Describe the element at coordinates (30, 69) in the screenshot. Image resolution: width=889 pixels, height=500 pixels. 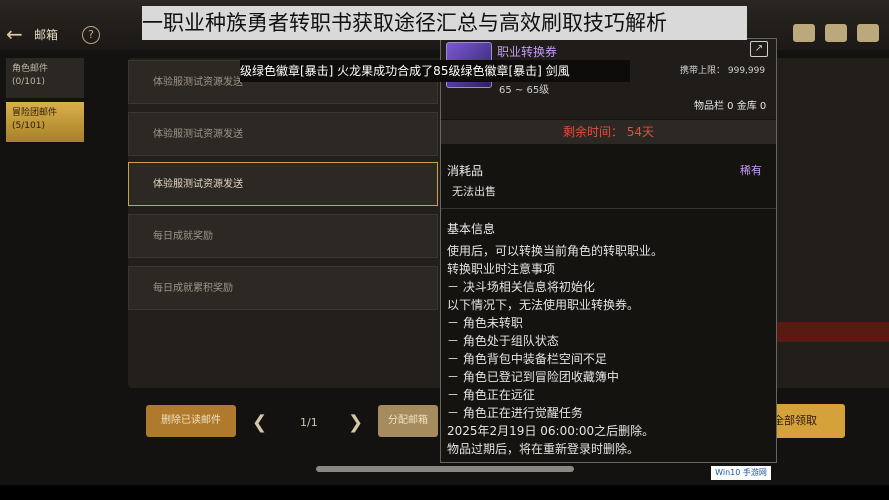
I see `tab-label: 角色邮件` at that location.